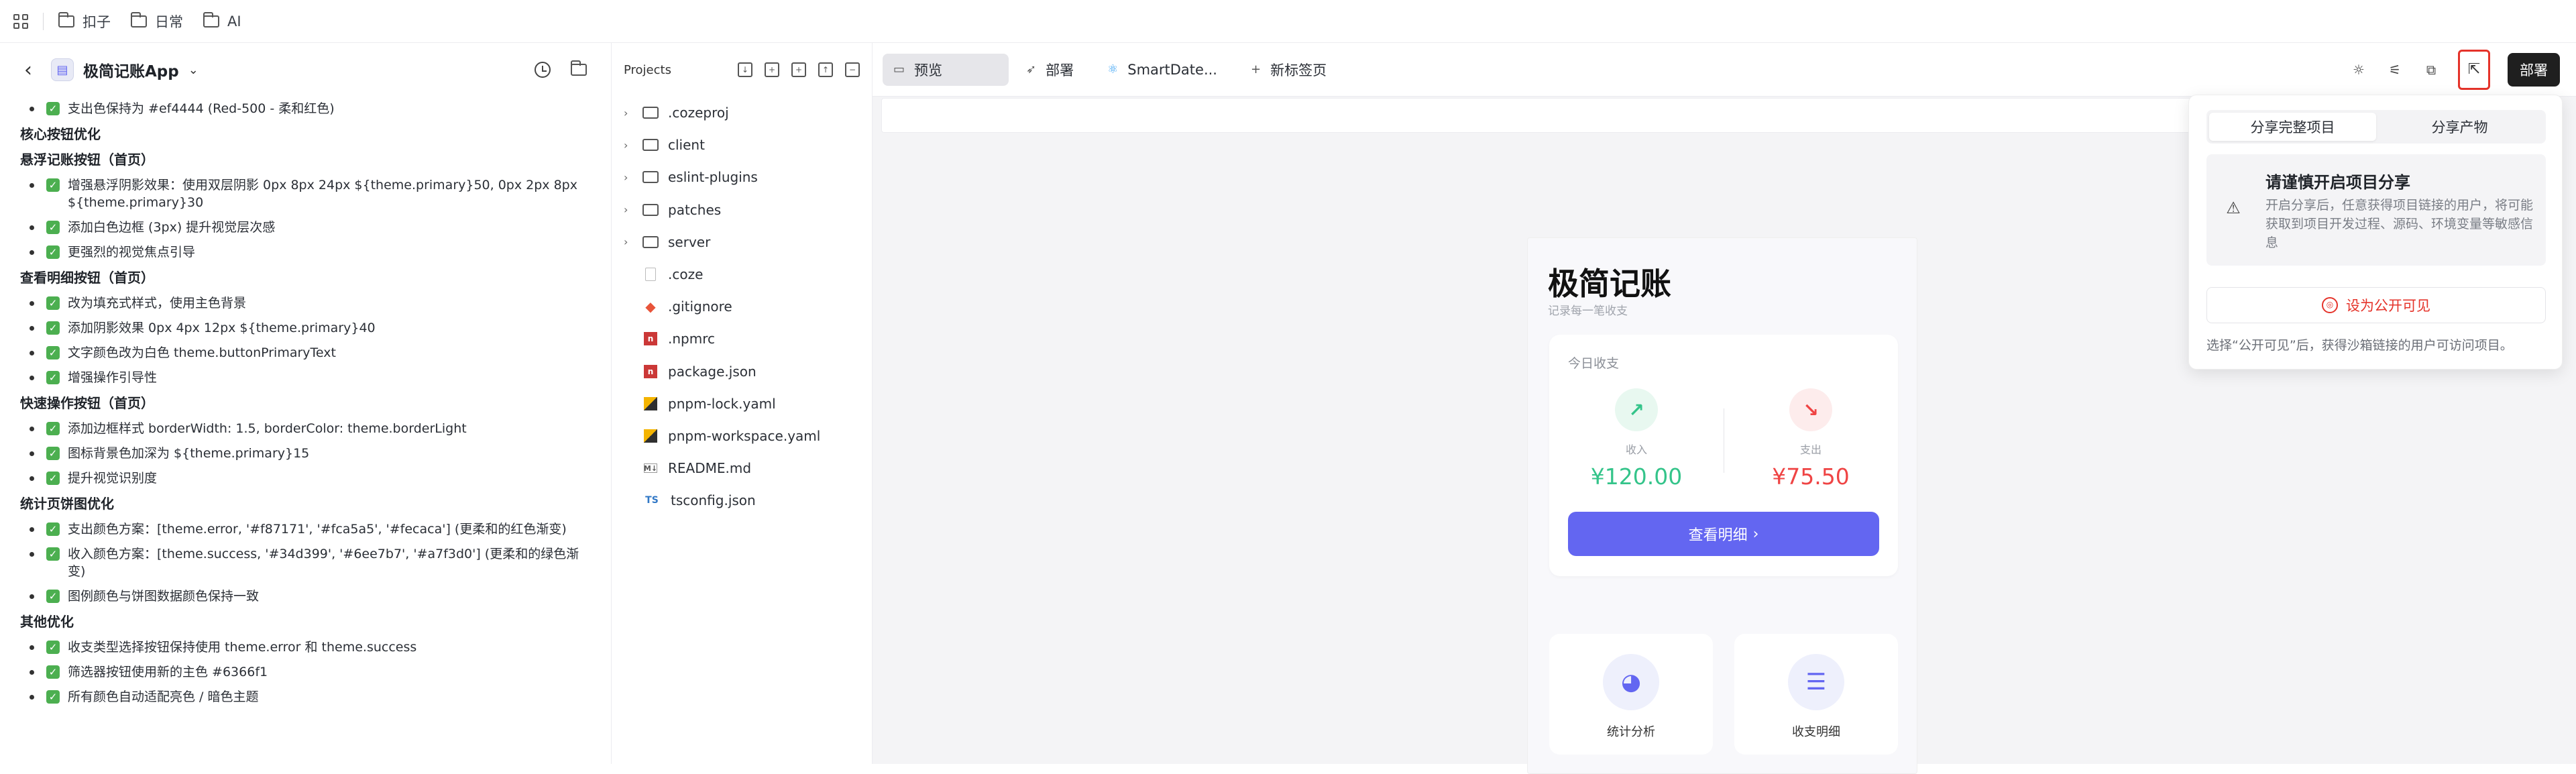 This screenshot has width=2576, height=774. I want to click on list-item: ✓ 更强烈的视觉焦点引导, so click(305, 252).